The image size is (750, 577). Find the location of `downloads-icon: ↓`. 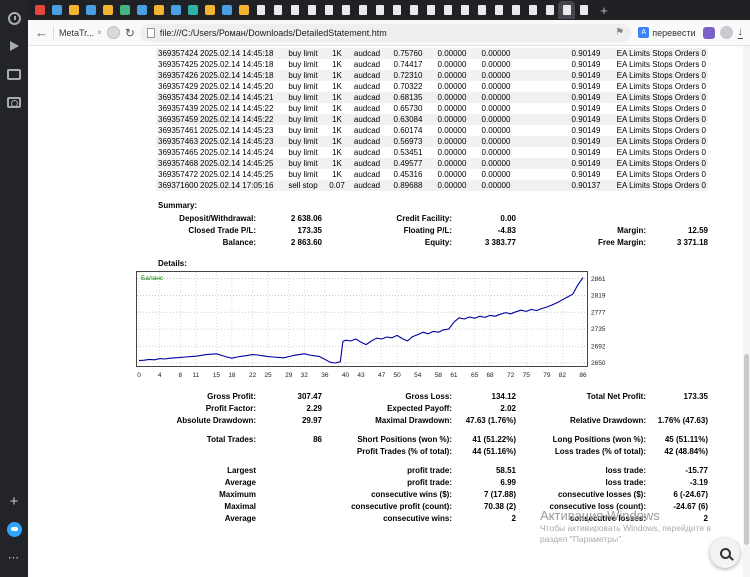

downloads-icon: ↓ is located at coordinates (740, 32).